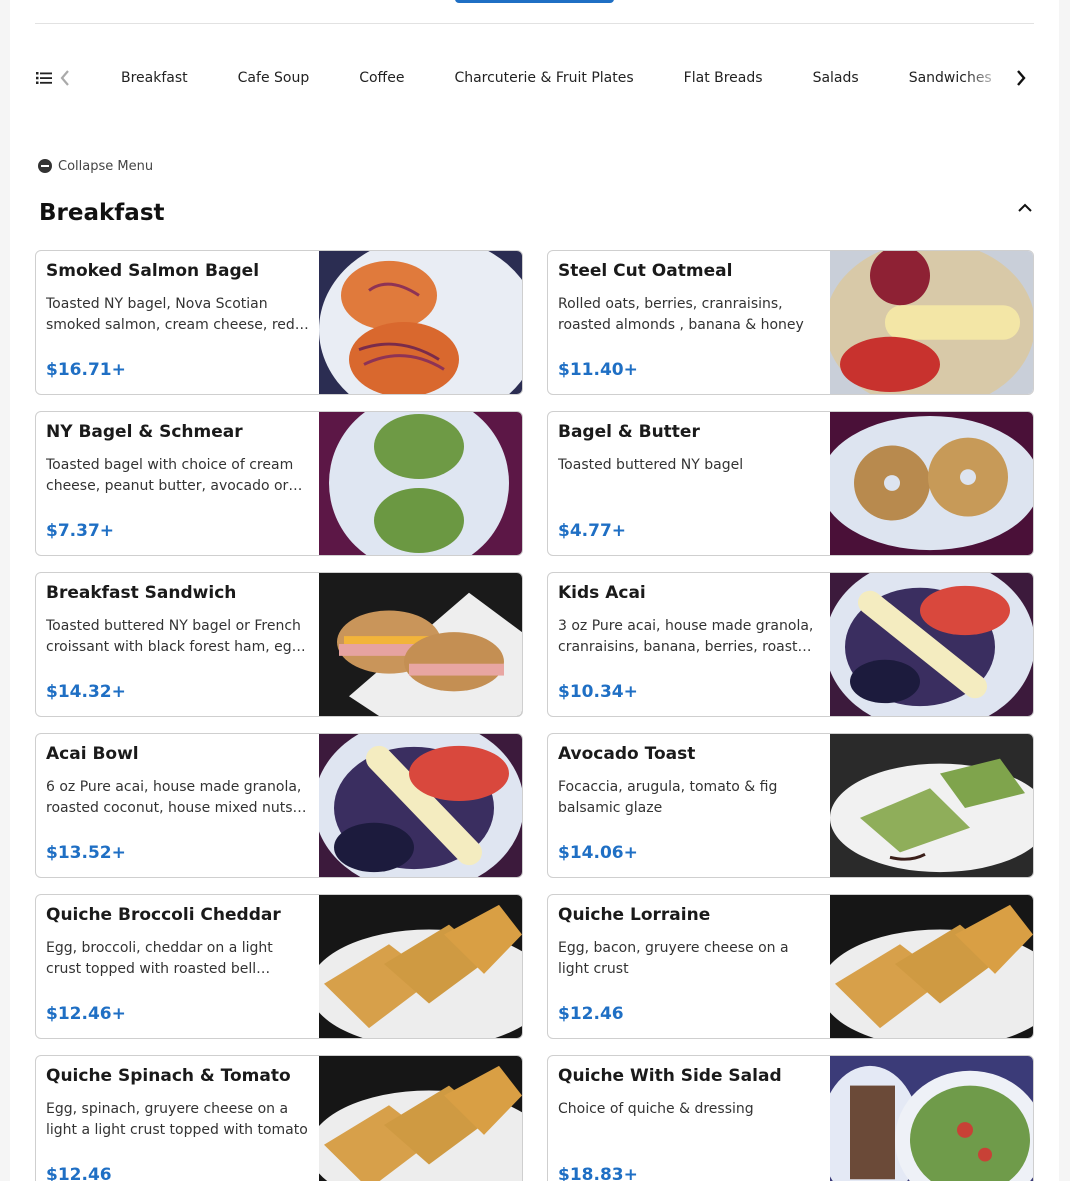  Describe the element at coordinates (153, 271) in the screenshot. I see `menu-item-name: Smoked Salmon Bagel` at that location.